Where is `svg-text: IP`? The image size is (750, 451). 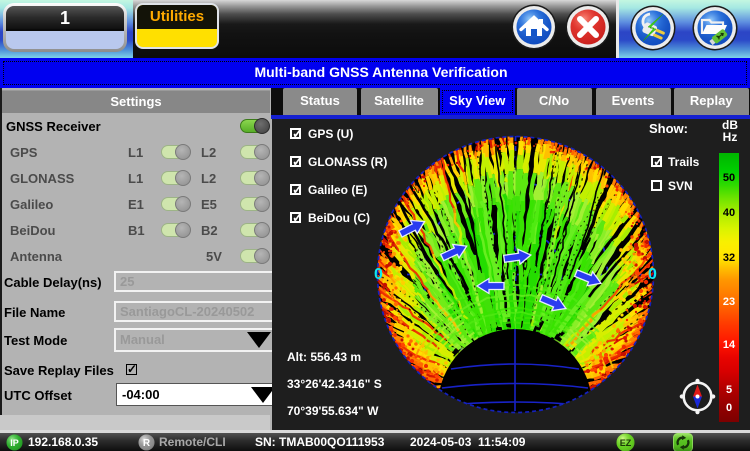
svg-text: IP is located at coordinates (14, 443).